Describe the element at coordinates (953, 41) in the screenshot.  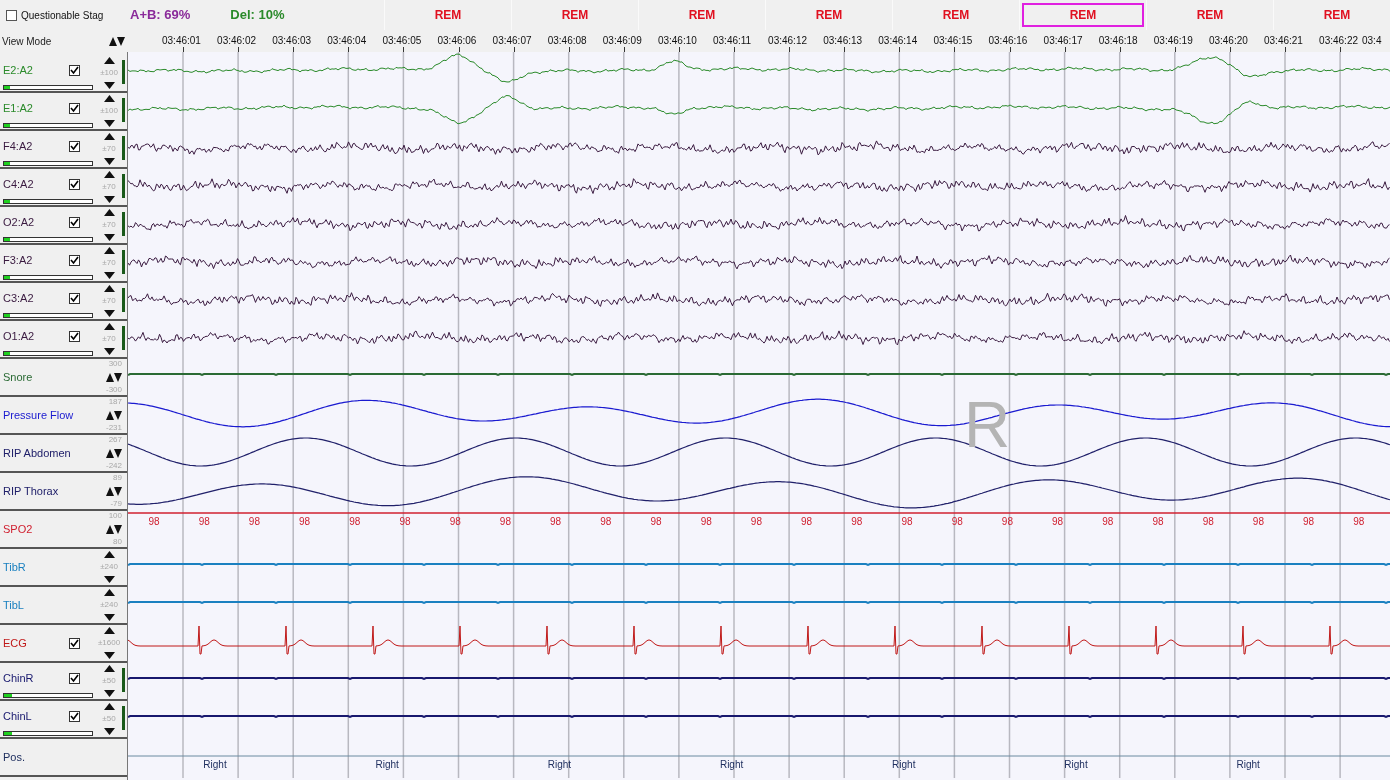
I see `time-label: 03:46:15` at that location.